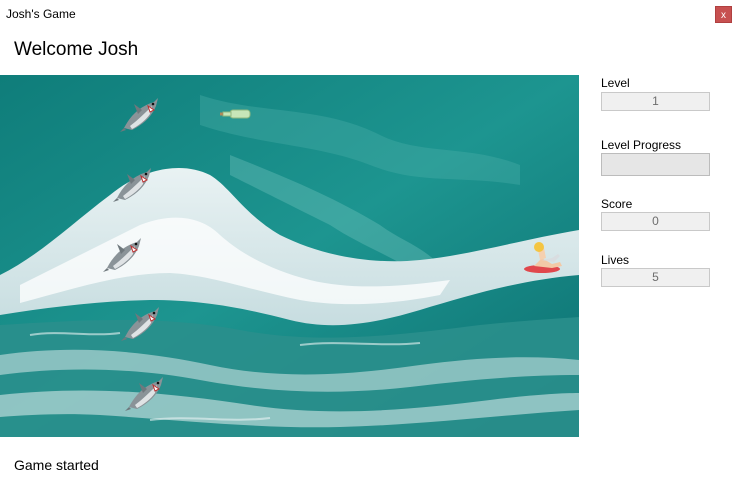 The width and height of the screenshot is (732, 480). What do you see at coordinates (615, 83) in the screenshot?
I see `level-label: Level` at bounding box center [615, 83].